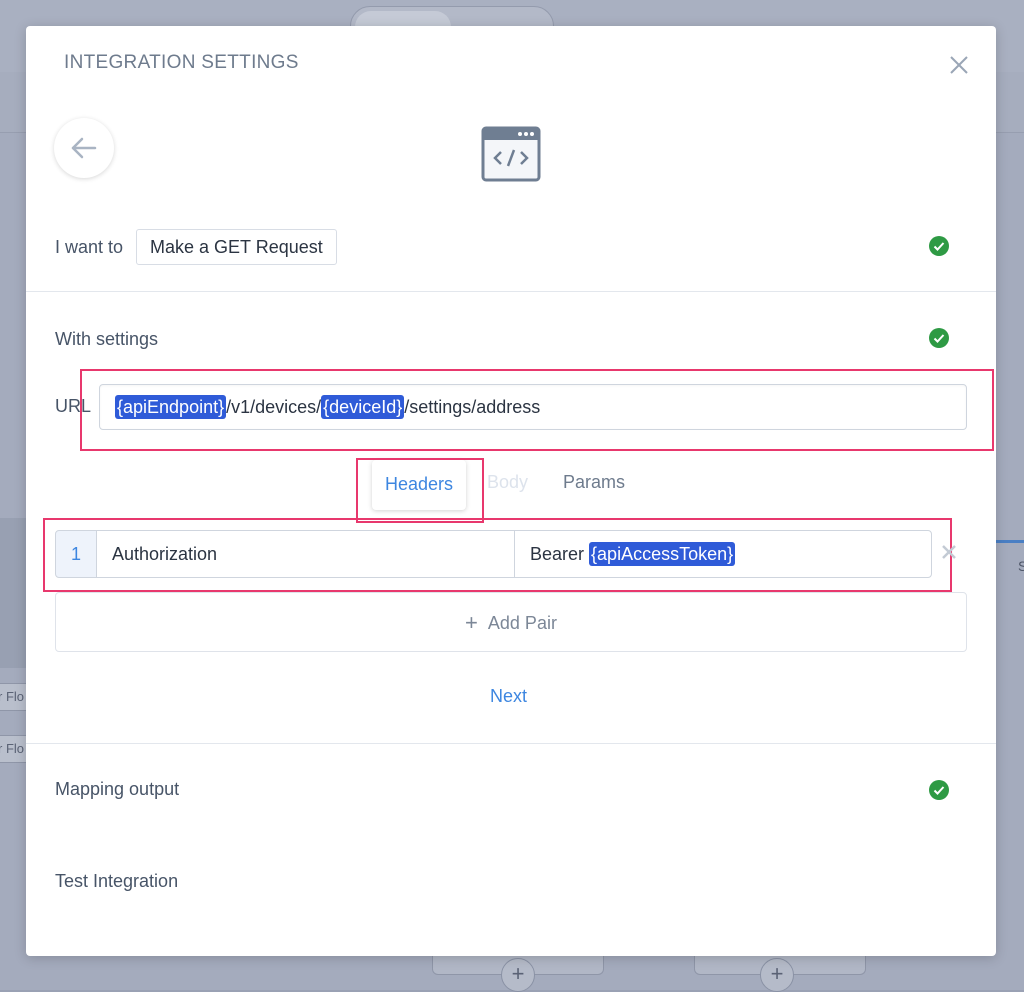  I want to click on tab-body: Body, so click(507, 482).